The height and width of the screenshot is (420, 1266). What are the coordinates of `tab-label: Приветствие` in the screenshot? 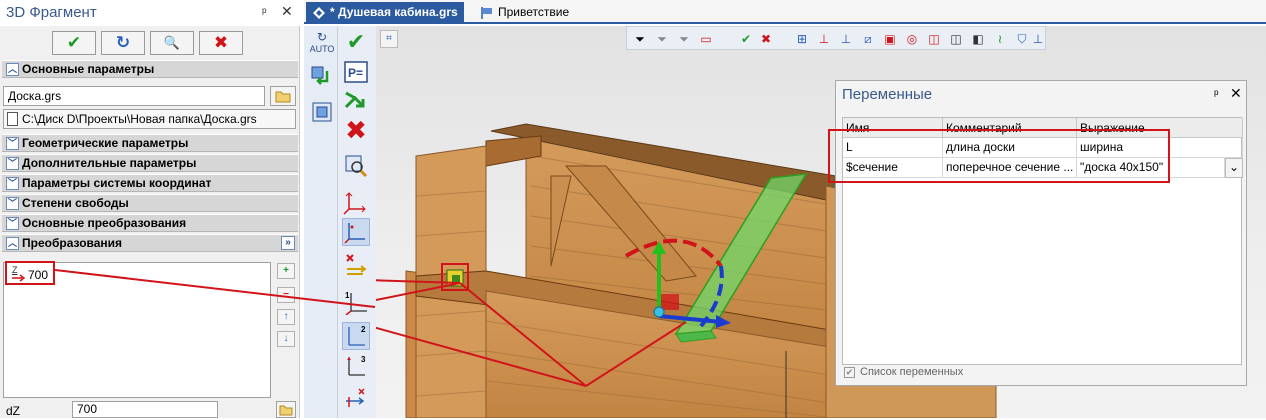 It's located at (534, 12).